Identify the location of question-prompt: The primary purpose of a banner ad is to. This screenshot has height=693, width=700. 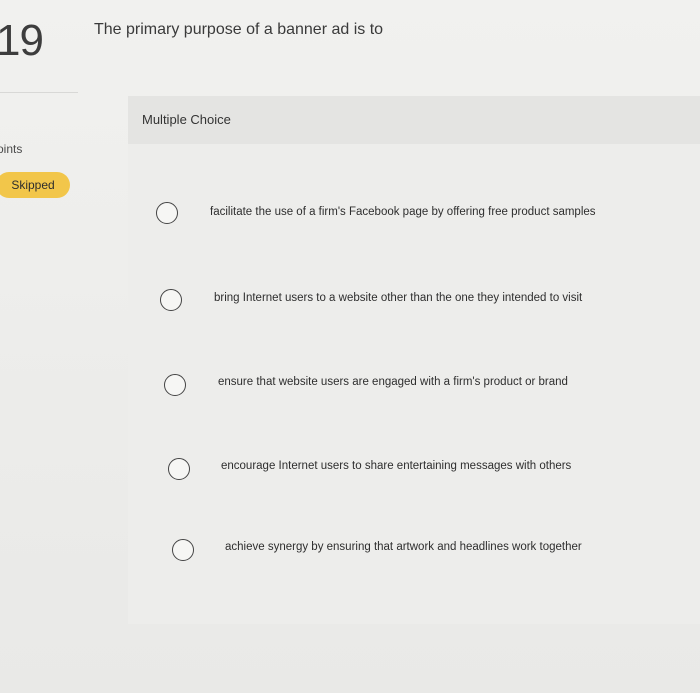
(239, 29).